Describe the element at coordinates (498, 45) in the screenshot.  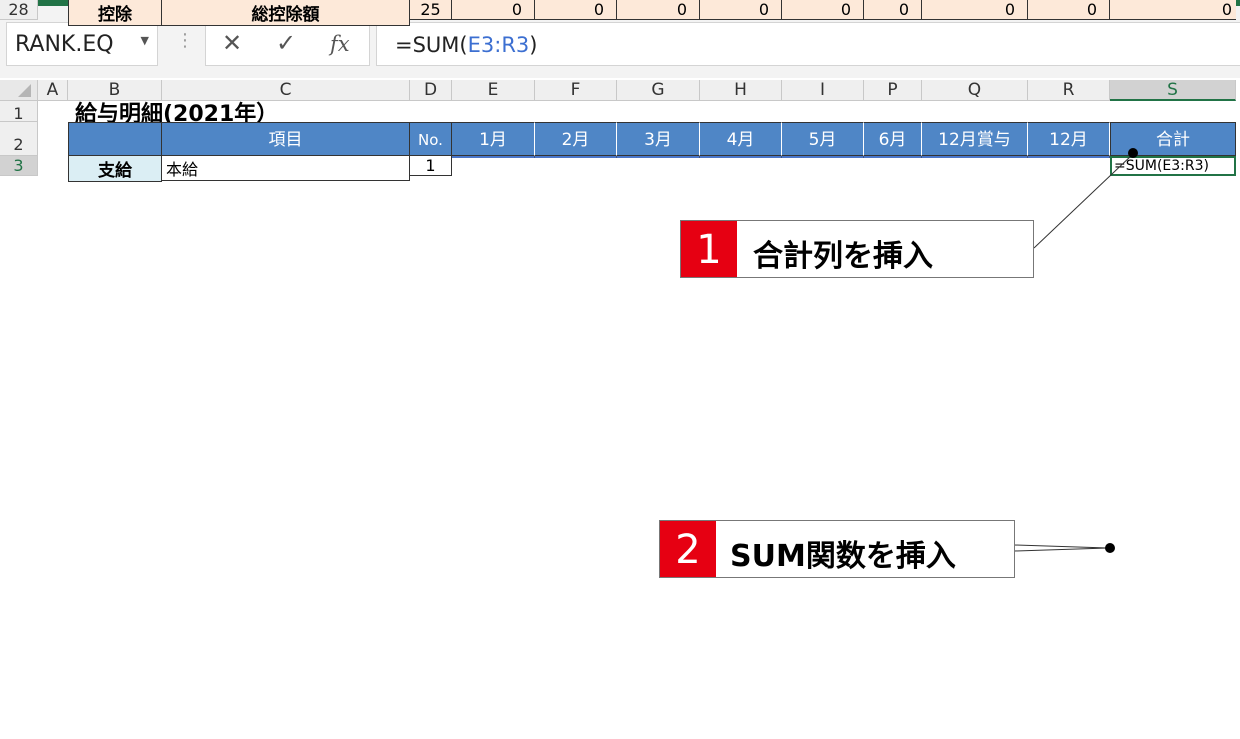
I see `formula-reference: E3:R3` at that location.